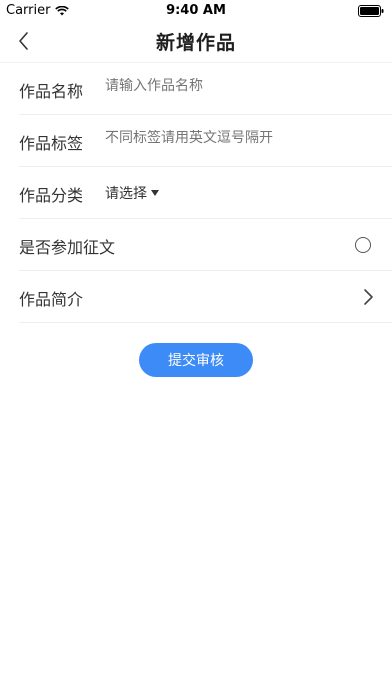 The height and width of the screenshot is (696, 392). What do you see at coordinates (205, 297) in the screenshot?
I see `work-intro-row: 作品简介` at bounding box center [205, 297].